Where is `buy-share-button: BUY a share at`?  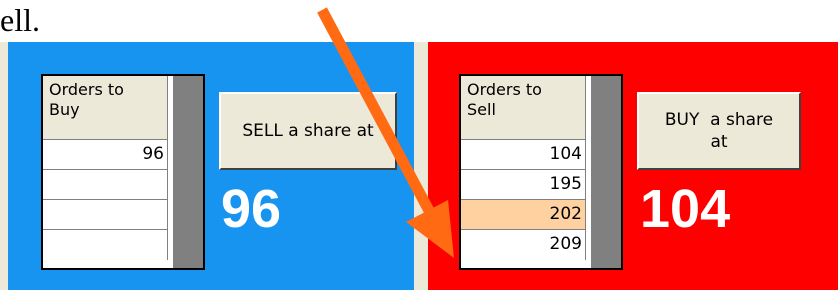
buy-share-button: BUY a share at is located at coordinates (719, 131).